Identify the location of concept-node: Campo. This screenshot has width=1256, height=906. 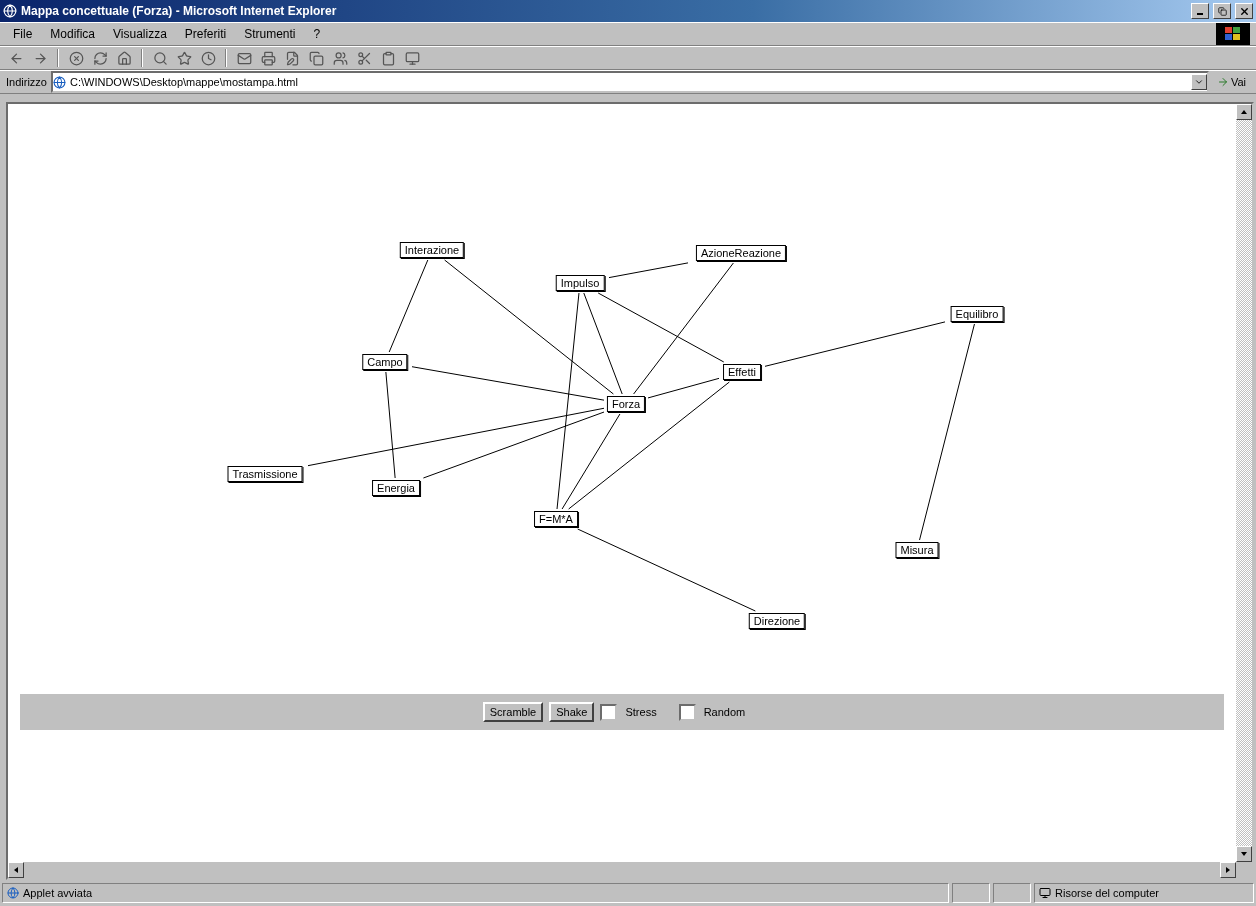
(385, 362).